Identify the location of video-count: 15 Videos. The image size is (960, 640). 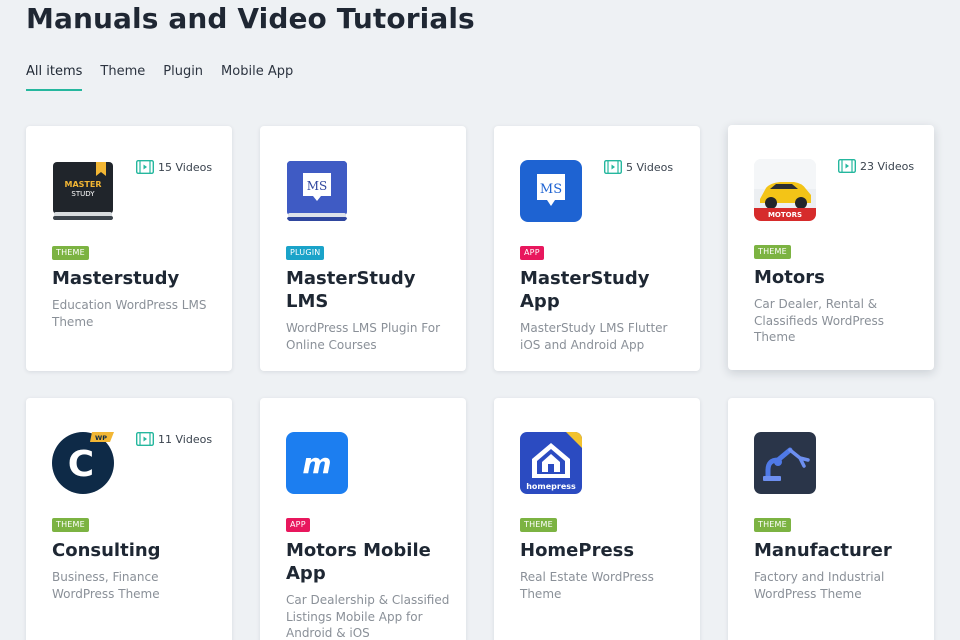
(174, 167).